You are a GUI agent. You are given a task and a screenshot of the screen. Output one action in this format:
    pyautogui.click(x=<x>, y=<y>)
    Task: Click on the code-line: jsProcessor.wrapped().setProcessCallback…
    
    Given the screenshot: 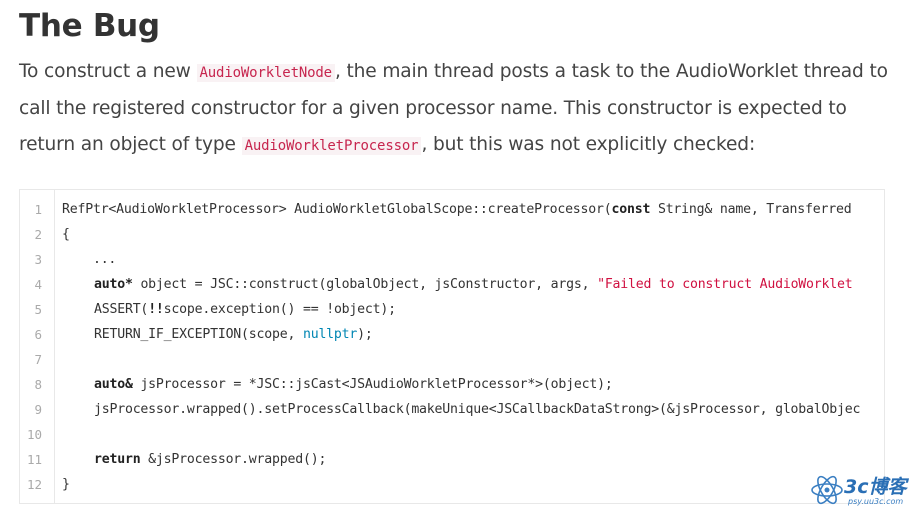 What is the action you would take?
    pyautogui.click(x=477, y=409)
    